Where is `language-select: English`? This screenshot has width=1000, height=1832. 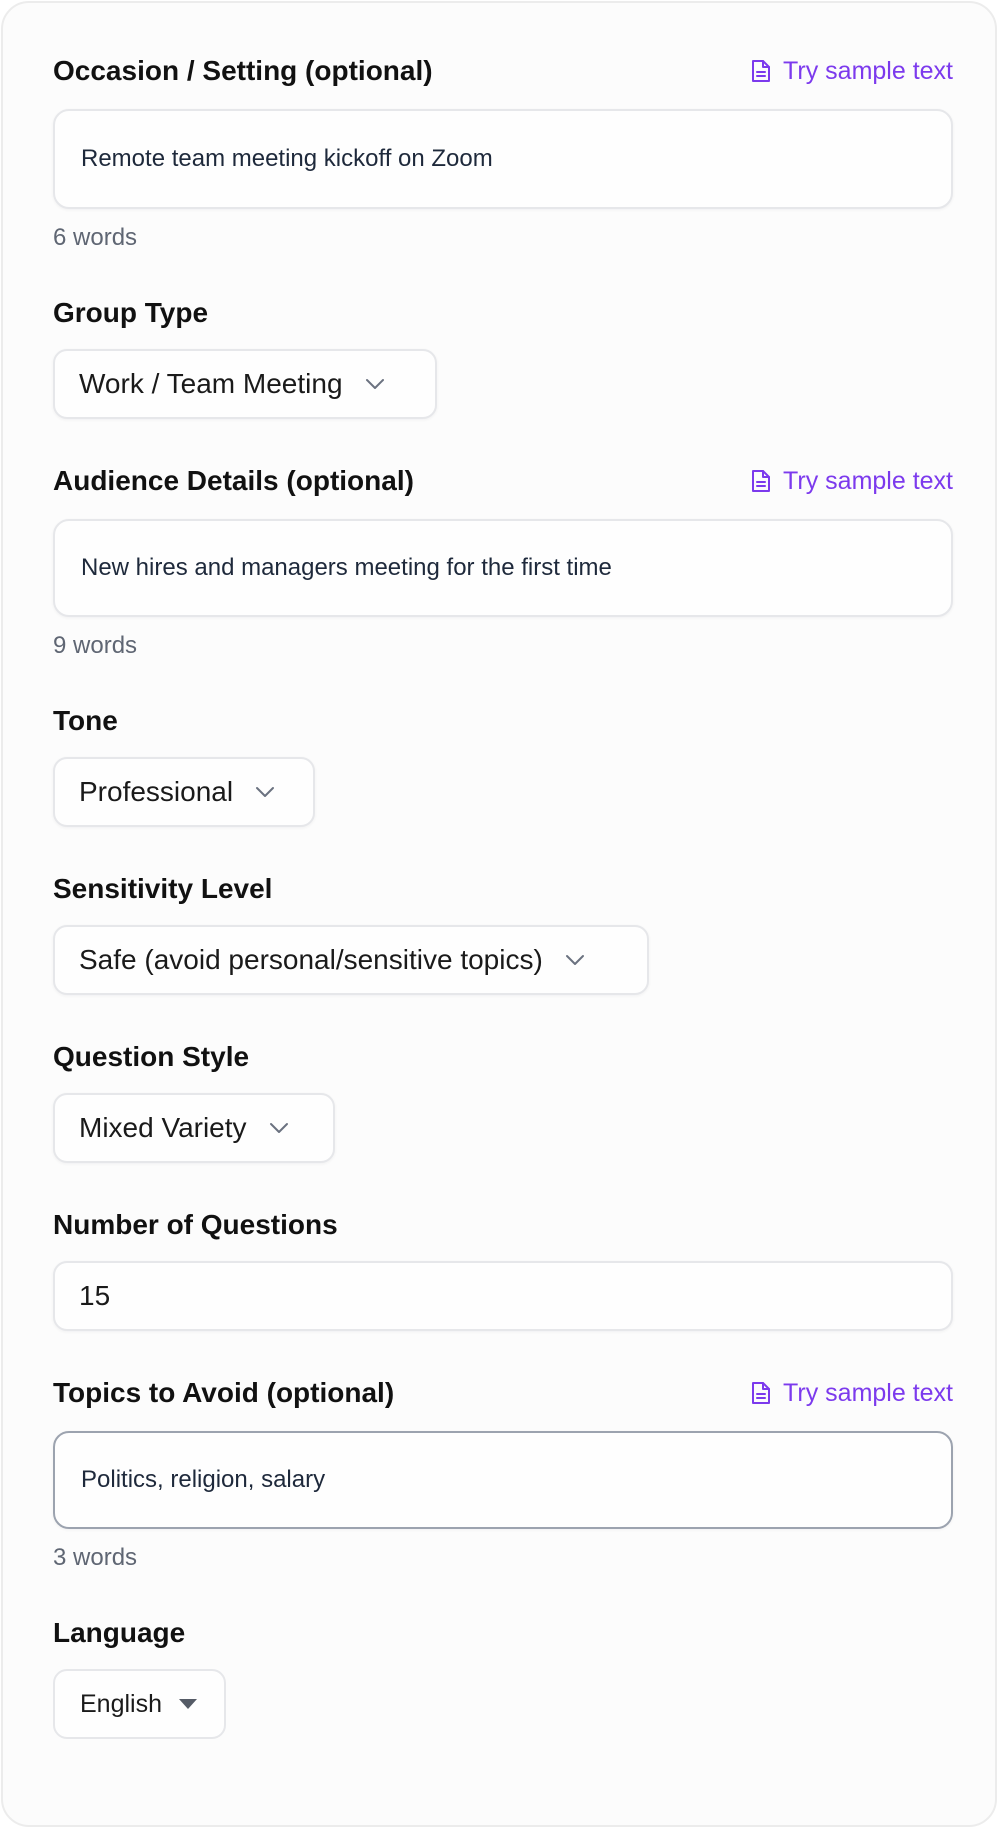
language-select: English is located at coordinates (139, 1704).